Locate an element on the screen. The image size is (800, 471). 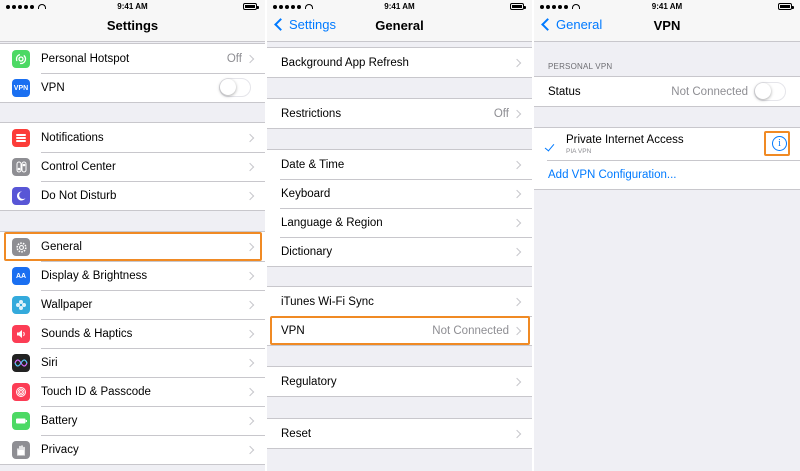
general-item-value: Off is located at coordinates (501, 113).